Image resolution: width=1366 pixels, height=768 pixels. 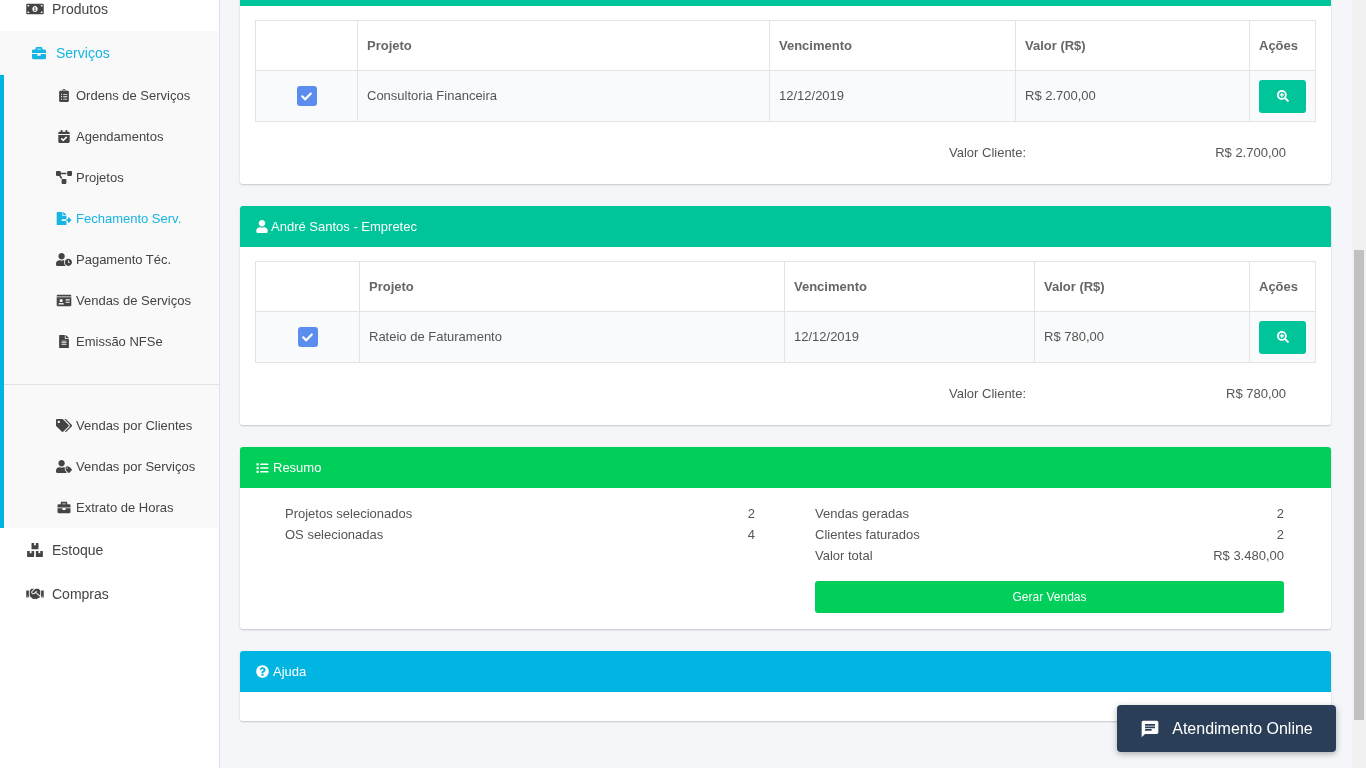 What do you see at coordinates (862, 513) in the screenshot?
I see `summary-label: Vendas geradas` at bounding box center [862, 513].